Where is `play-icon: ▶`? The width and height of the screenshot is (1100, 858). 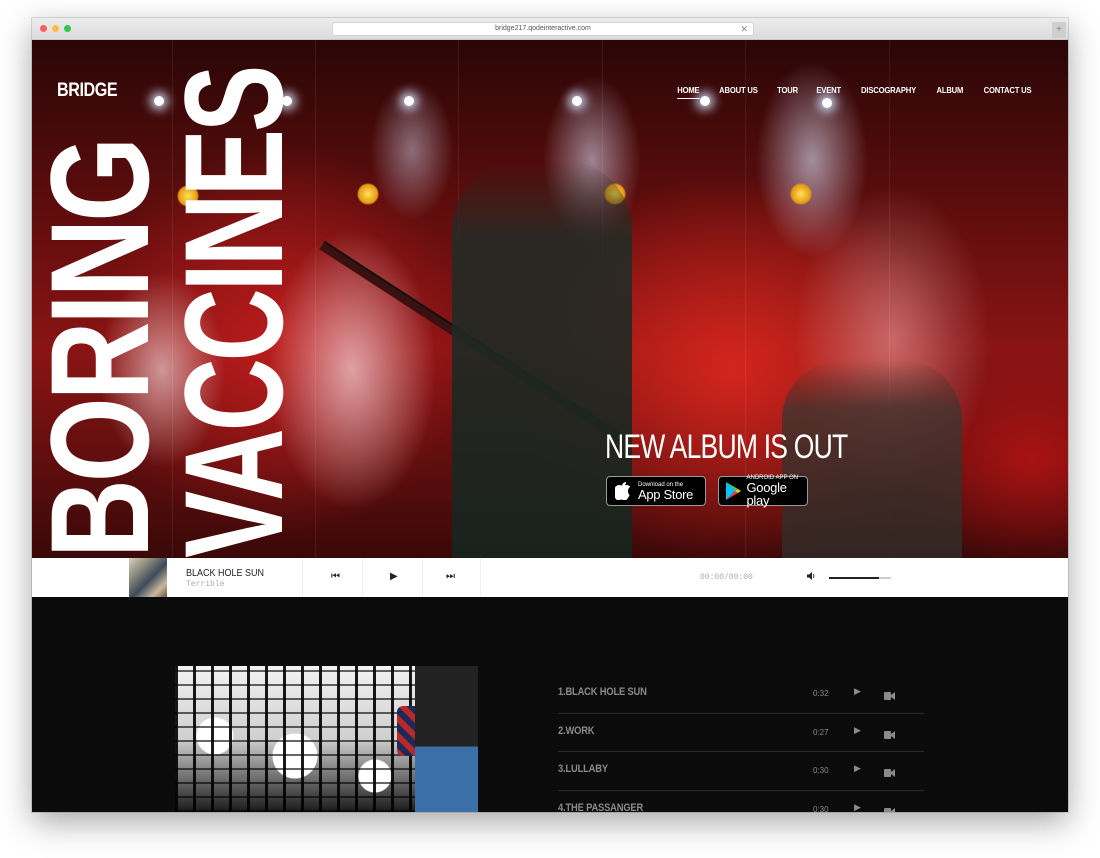 play-icon: ▶ is located at coordinates (394, 576).